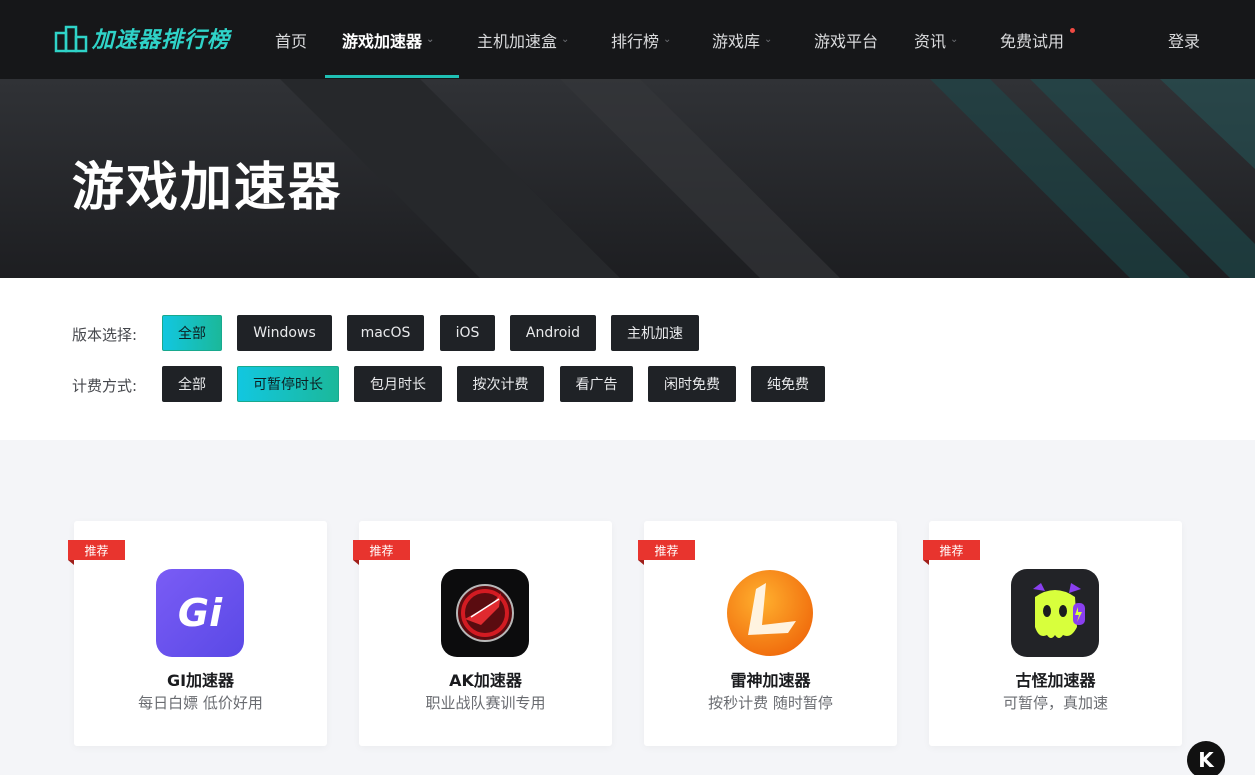 The height and width of the screenshot is (775, 1255). What do you see at coordinates (207, 188) in the screenshot?
I see `page-title: 游戏加速器` at bounding box center [207, 188].